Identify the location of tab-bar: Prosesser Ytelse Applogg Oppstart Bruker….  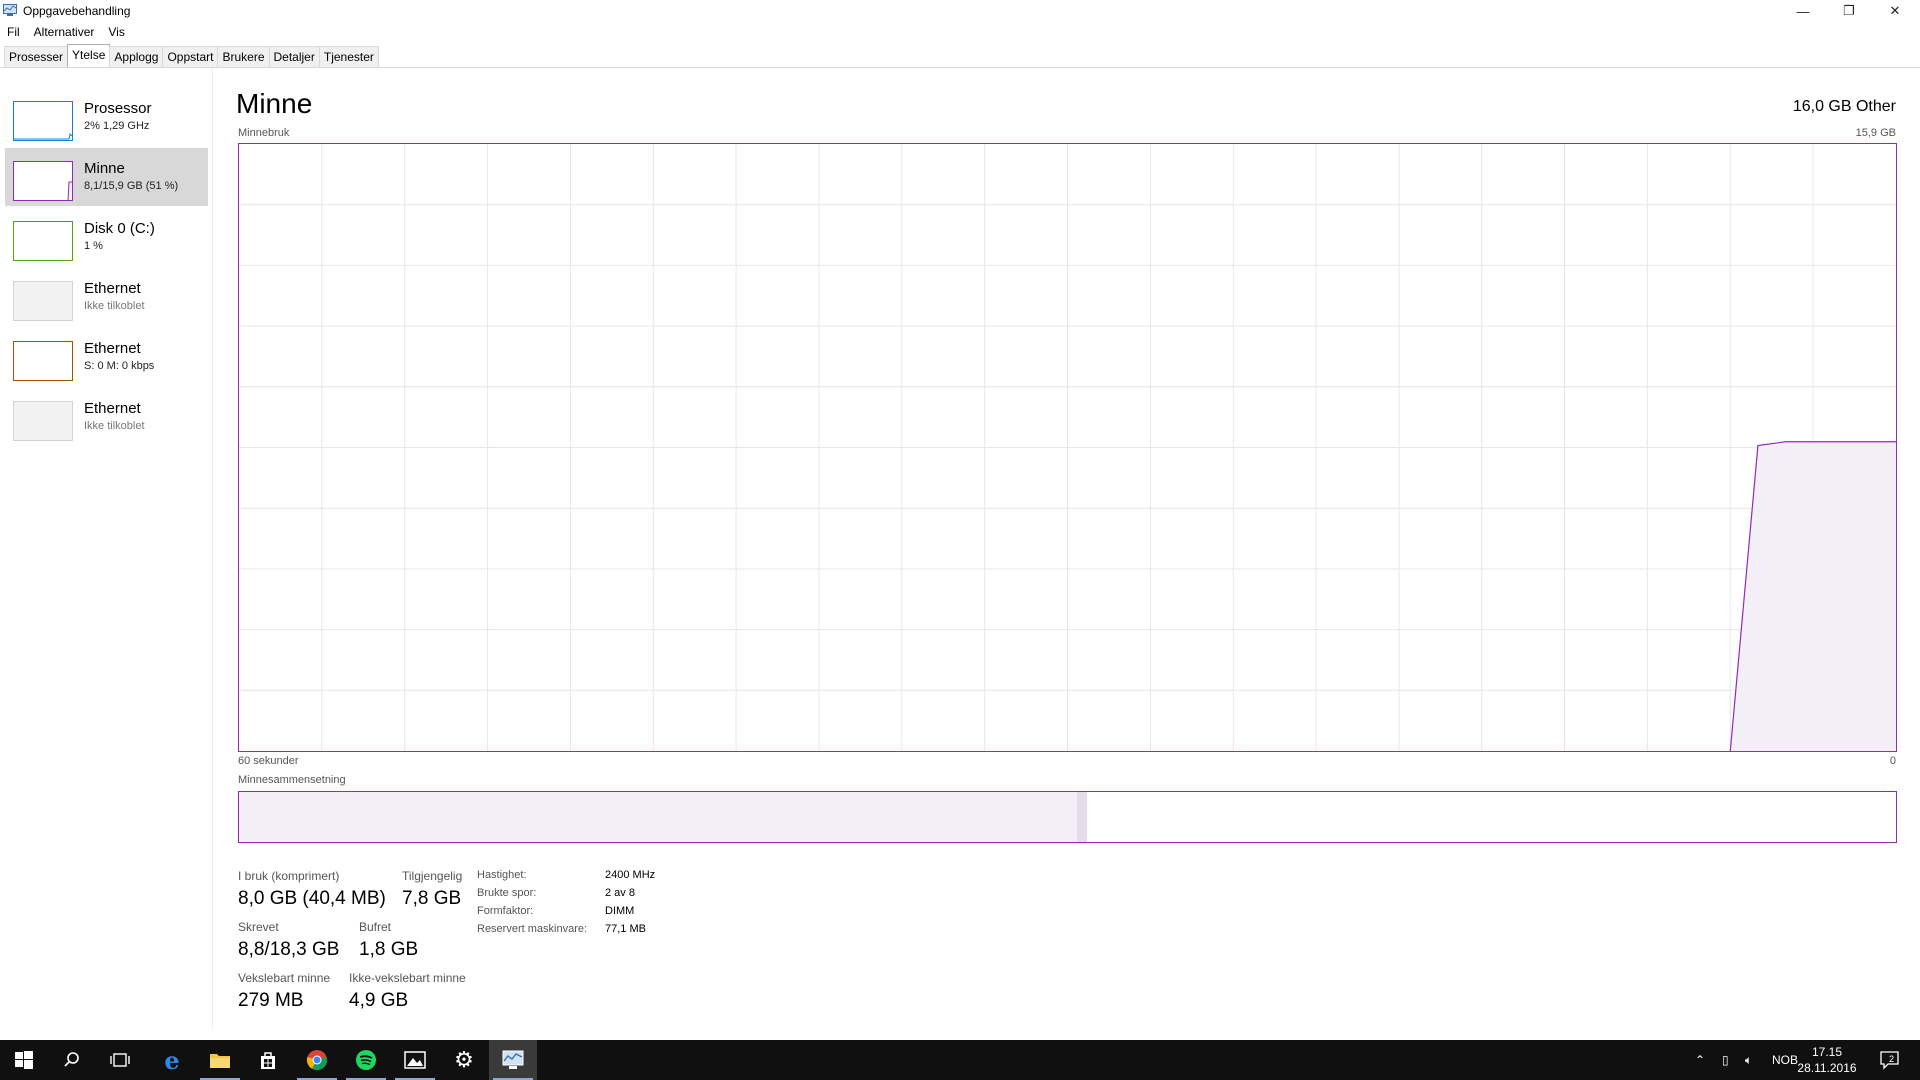
(191, 55).